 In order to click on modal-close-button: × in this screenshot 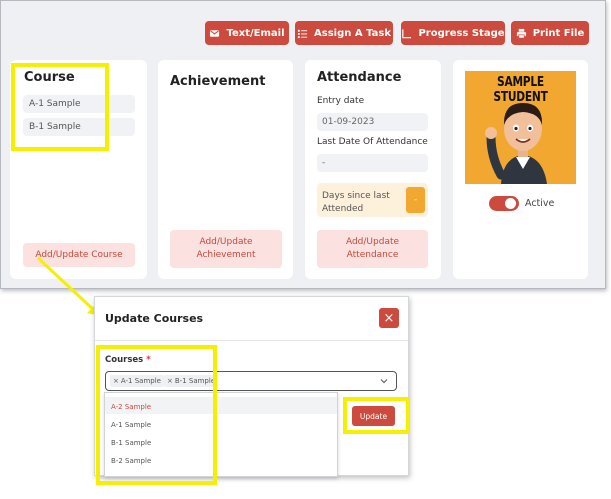, I will do `click(389, 318)`.